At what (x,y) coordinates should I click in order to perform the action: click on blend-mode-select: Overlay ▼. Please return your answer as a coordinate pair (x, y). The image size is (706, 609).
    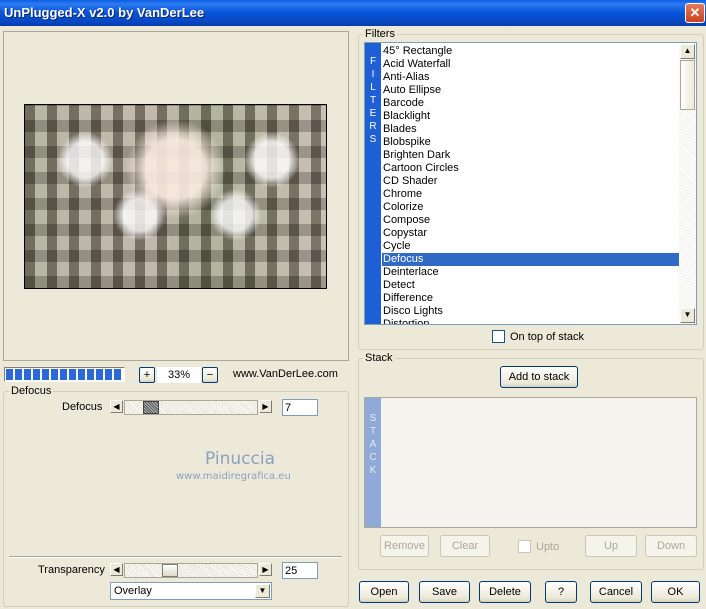
    Looking at the image, I should click on (191, 591).